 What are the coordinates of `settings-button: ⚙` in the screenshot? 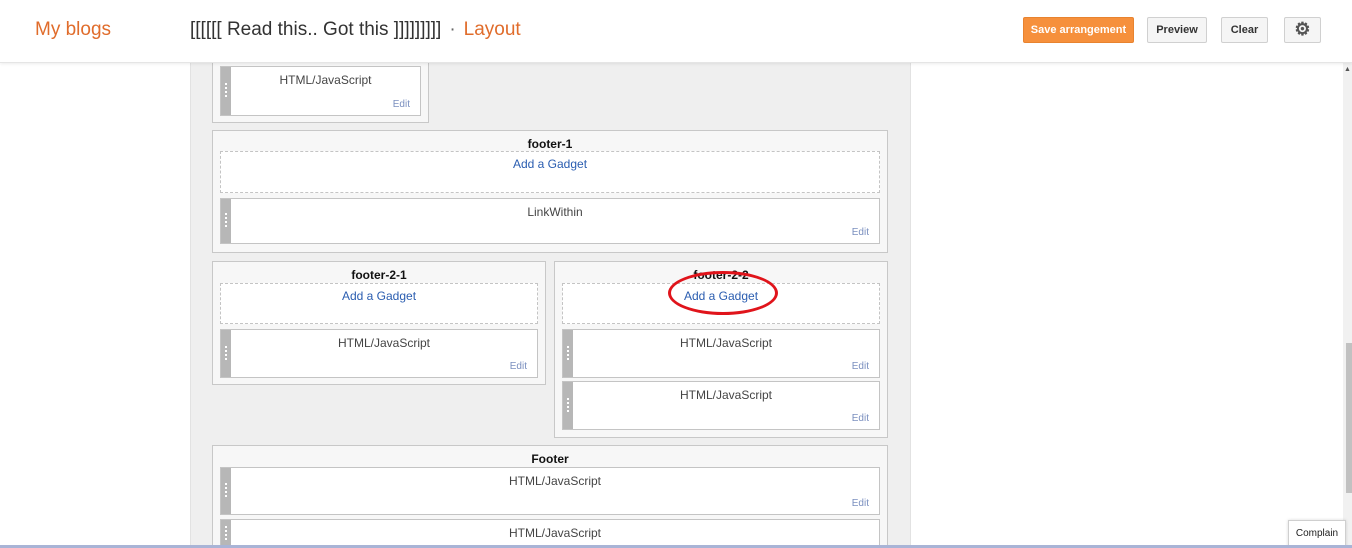 It's located at (1302, 30).